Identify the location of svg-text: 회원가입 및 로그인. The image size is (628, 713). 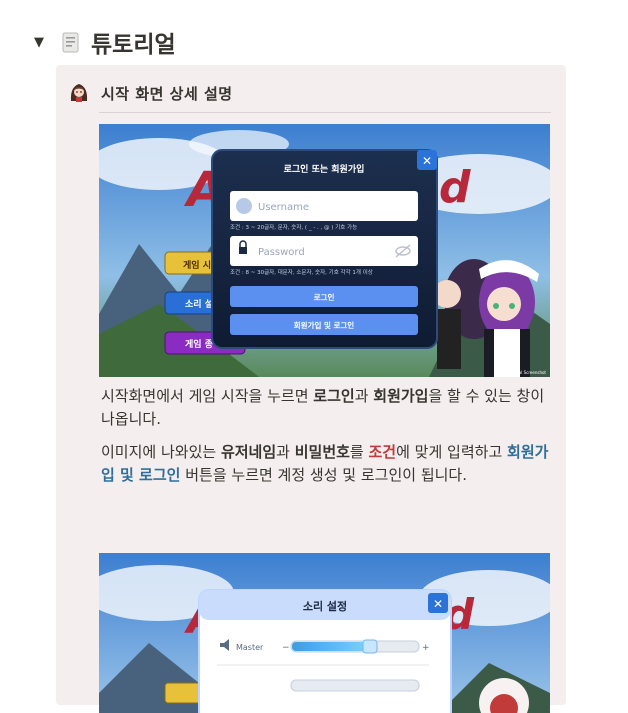
(324, 325).